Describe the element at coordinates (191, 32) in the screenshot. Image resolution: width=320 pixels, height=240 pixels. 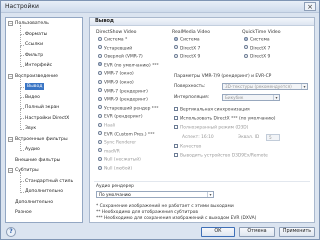
I see `realmedia-group-label: RealMedia Video` at that location.